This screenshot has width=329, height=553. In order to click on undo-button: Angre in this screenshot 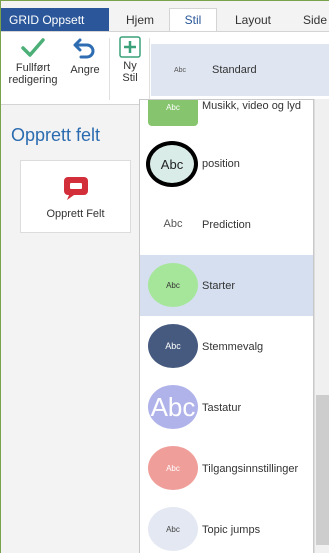, I will do `click(85, 56)`.